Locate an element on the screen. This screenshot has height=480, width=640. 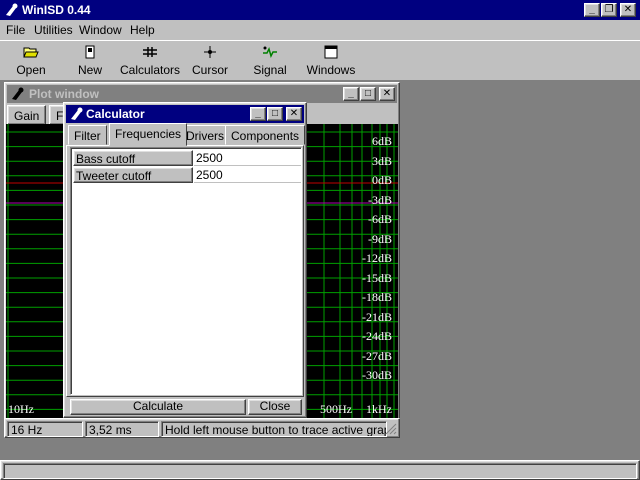
bass-cutoff-input: 2500 is located at coordinates (247, 158).